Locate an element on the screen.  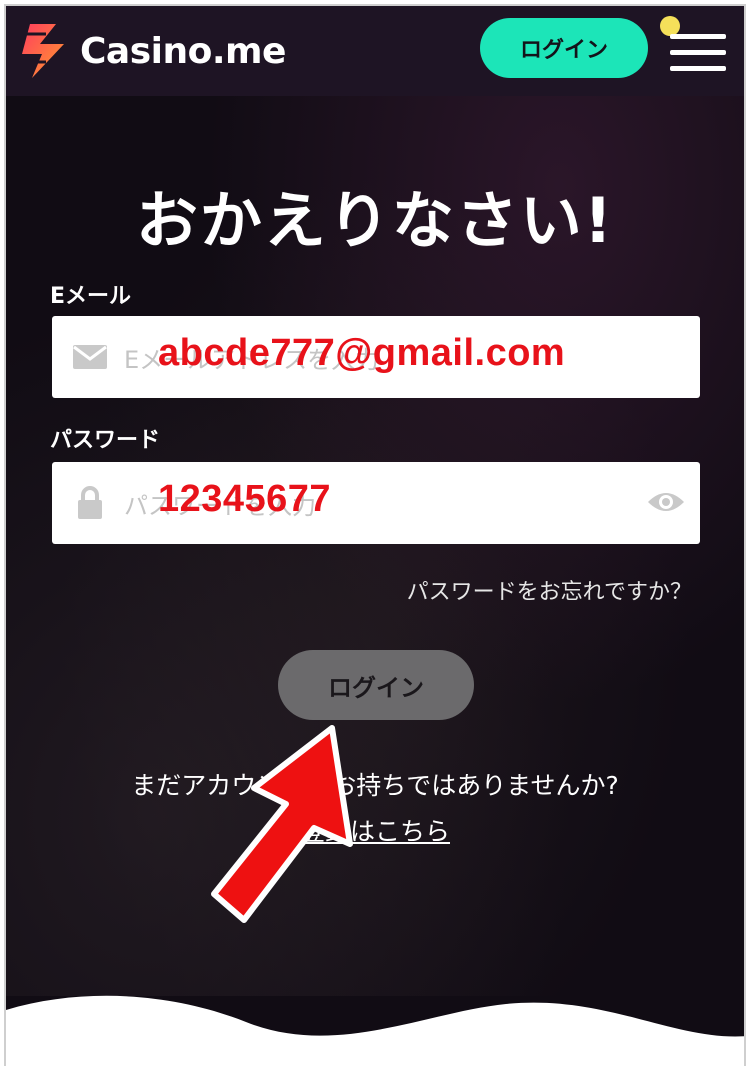
page-title: おかえりなさい! is located at coordinates (375, 220).